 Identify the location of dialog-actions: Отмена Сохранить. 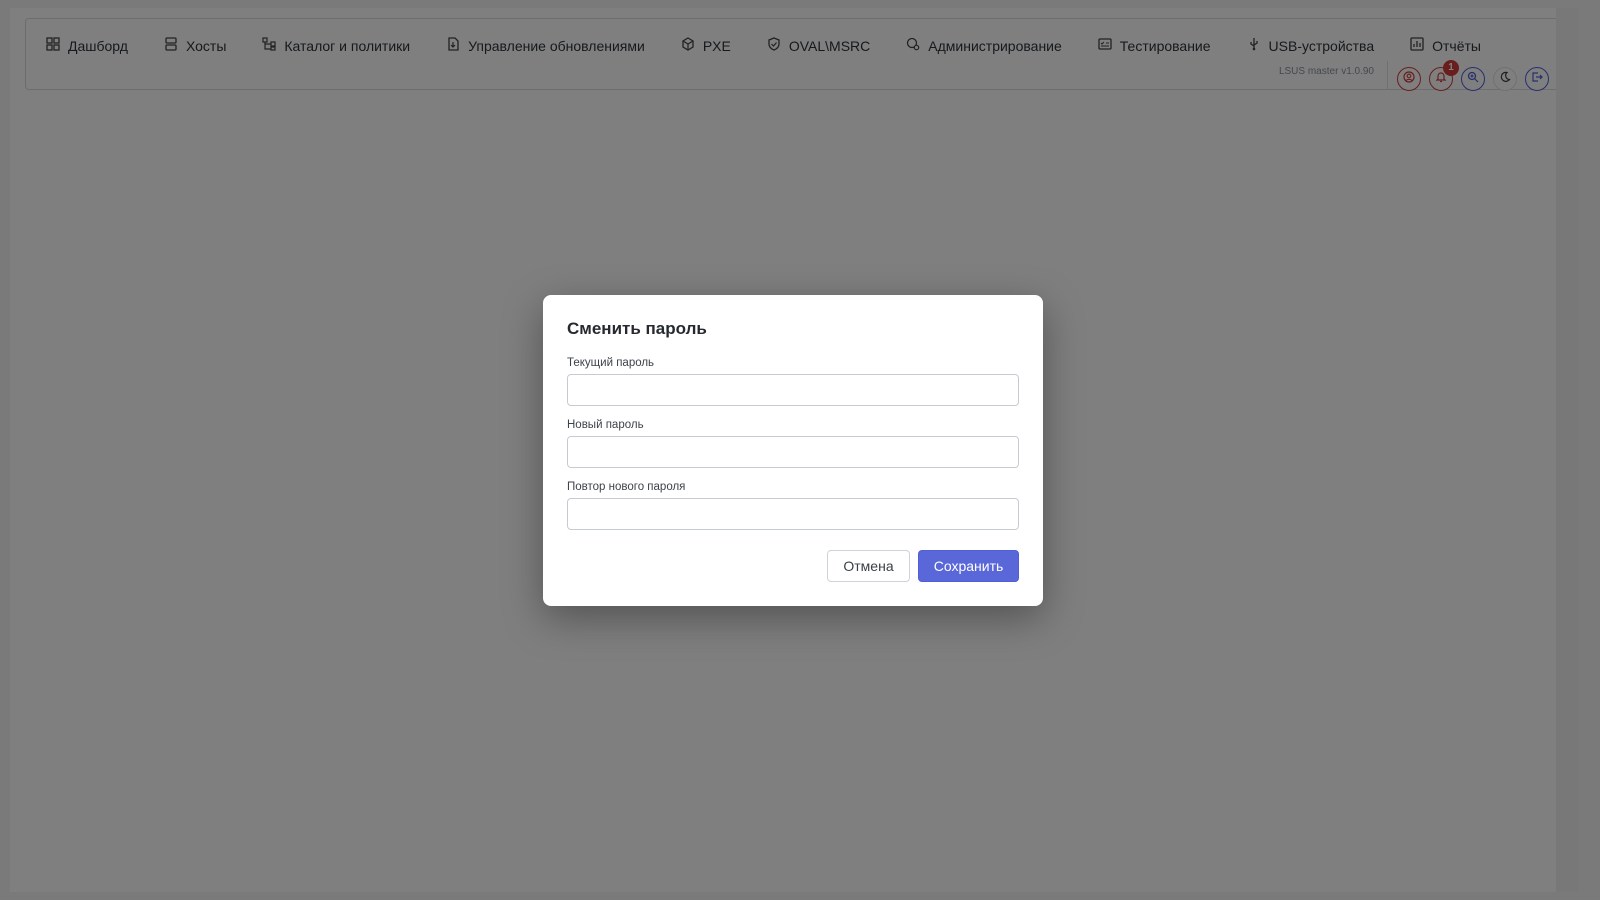
(923, 566).